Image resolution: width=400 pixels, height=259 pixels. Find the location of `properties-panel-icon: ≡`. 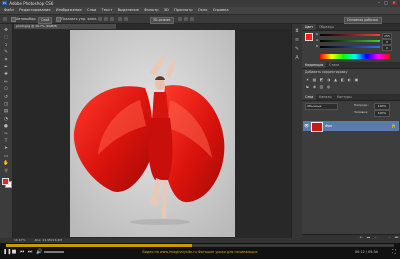

properties-panel-icon: ≡ is located at coordinates (297, 40).